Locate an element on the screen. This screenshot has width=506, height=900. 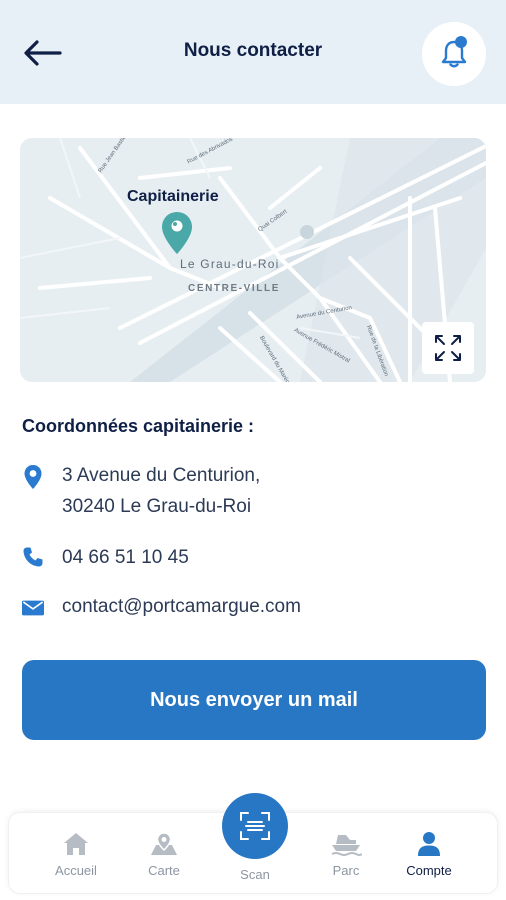
address-line-2: 30240 Le Grau-du-Roi is located at coordinates (157, 506).